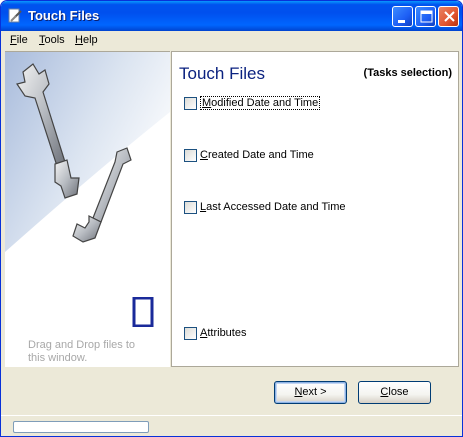 The width and height of the screenshot is (463, 437). I want to click on menu-tools-label: ools, so click(54, 40).